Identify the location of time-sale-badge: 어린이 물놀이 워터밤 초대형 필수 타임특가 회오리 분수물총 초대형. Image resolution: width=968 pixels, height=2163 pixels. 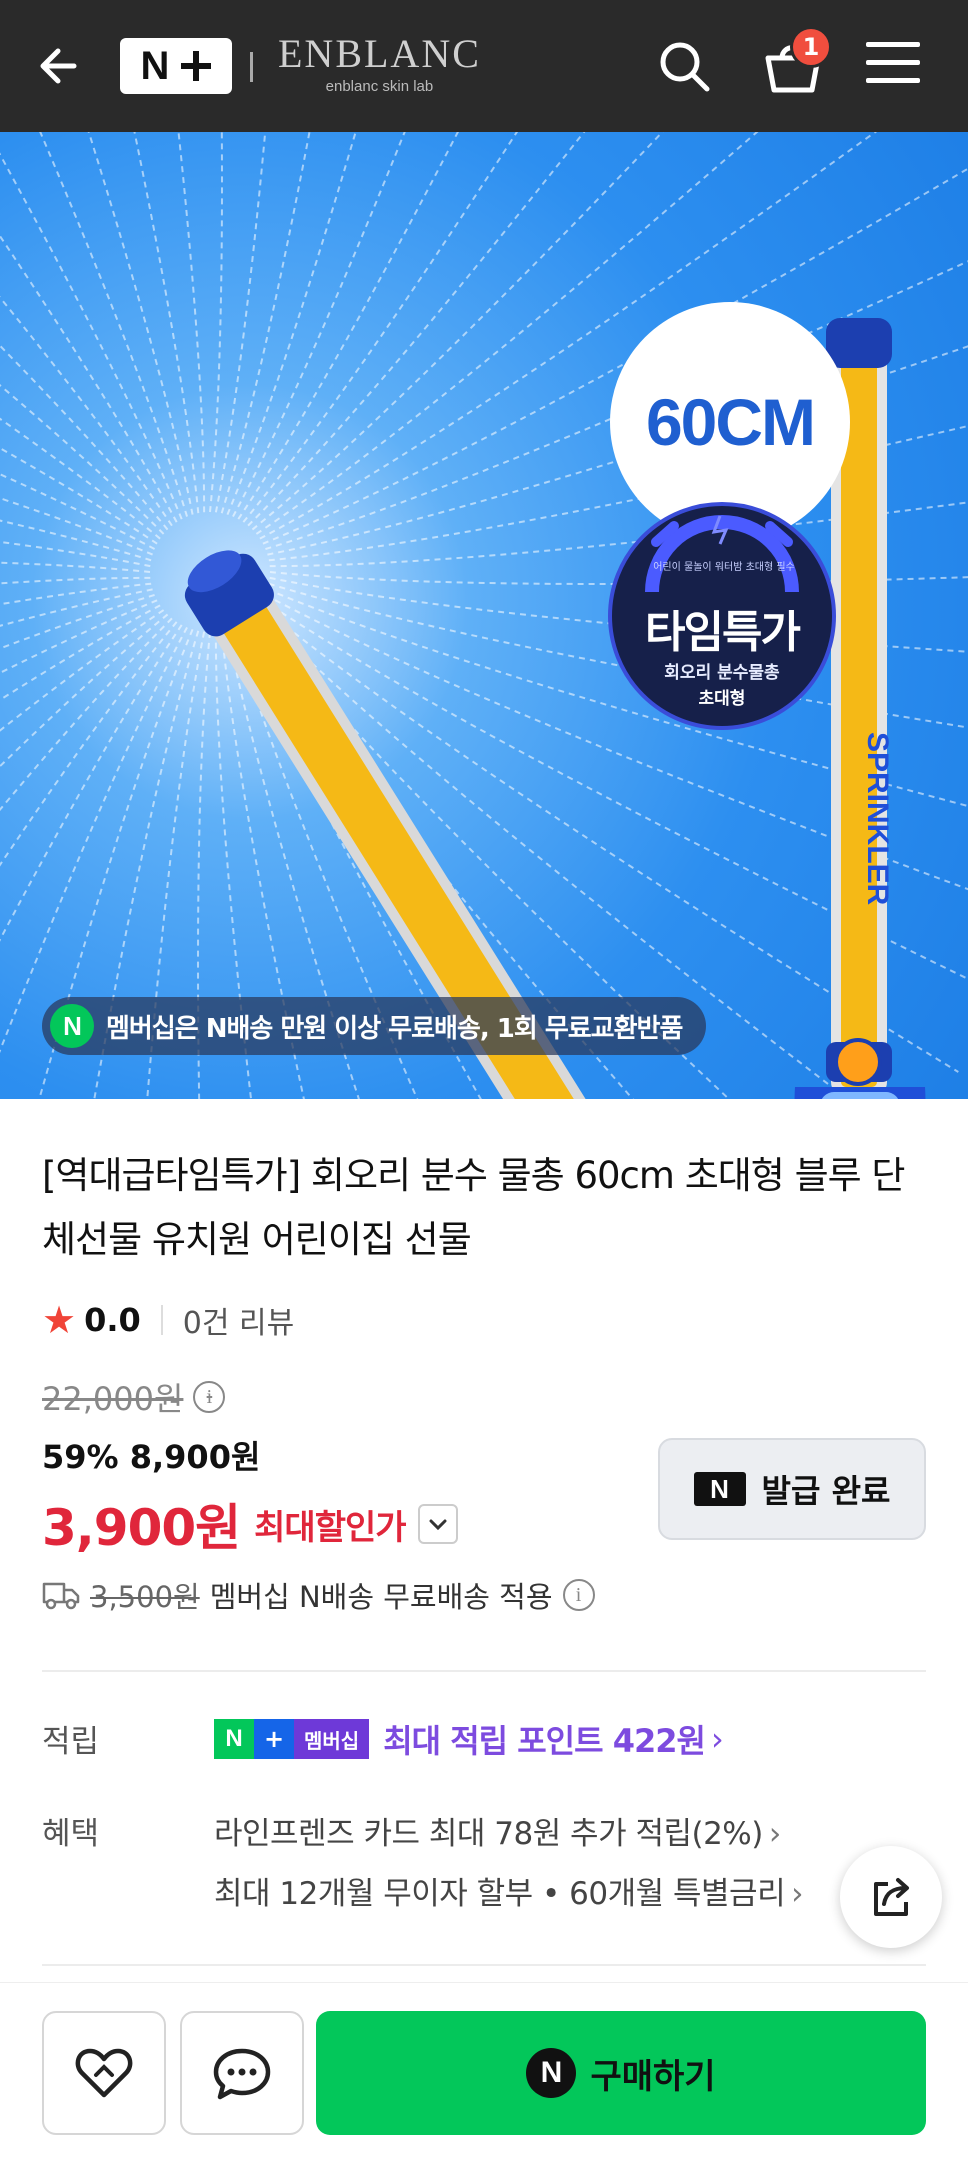
(722, 616).